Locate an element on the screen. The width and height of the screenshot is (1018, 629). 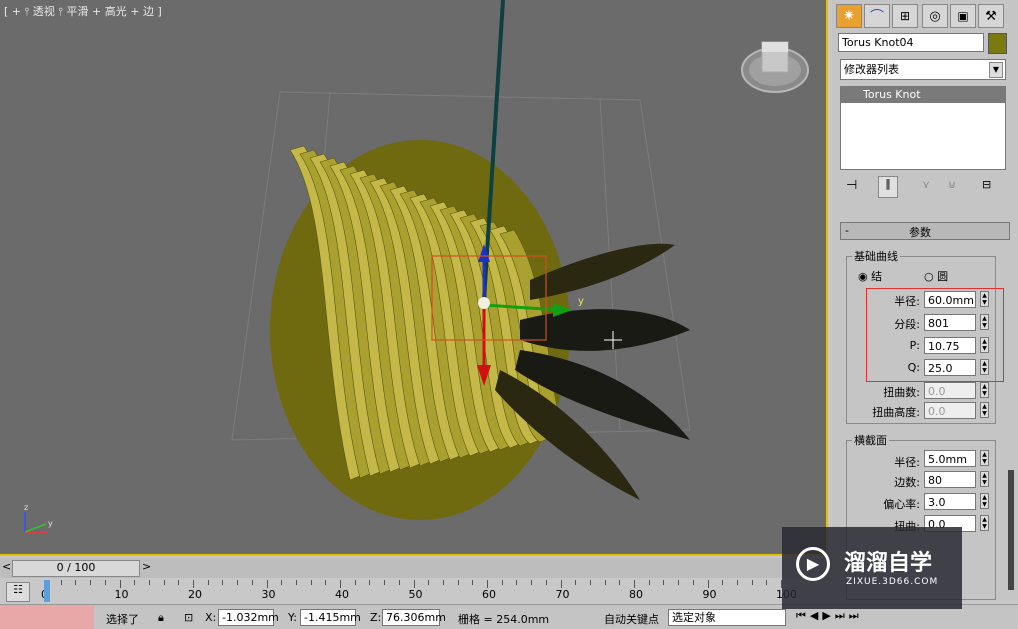
show-end-result-icon: ‖ is located at coordinates (888, 187).